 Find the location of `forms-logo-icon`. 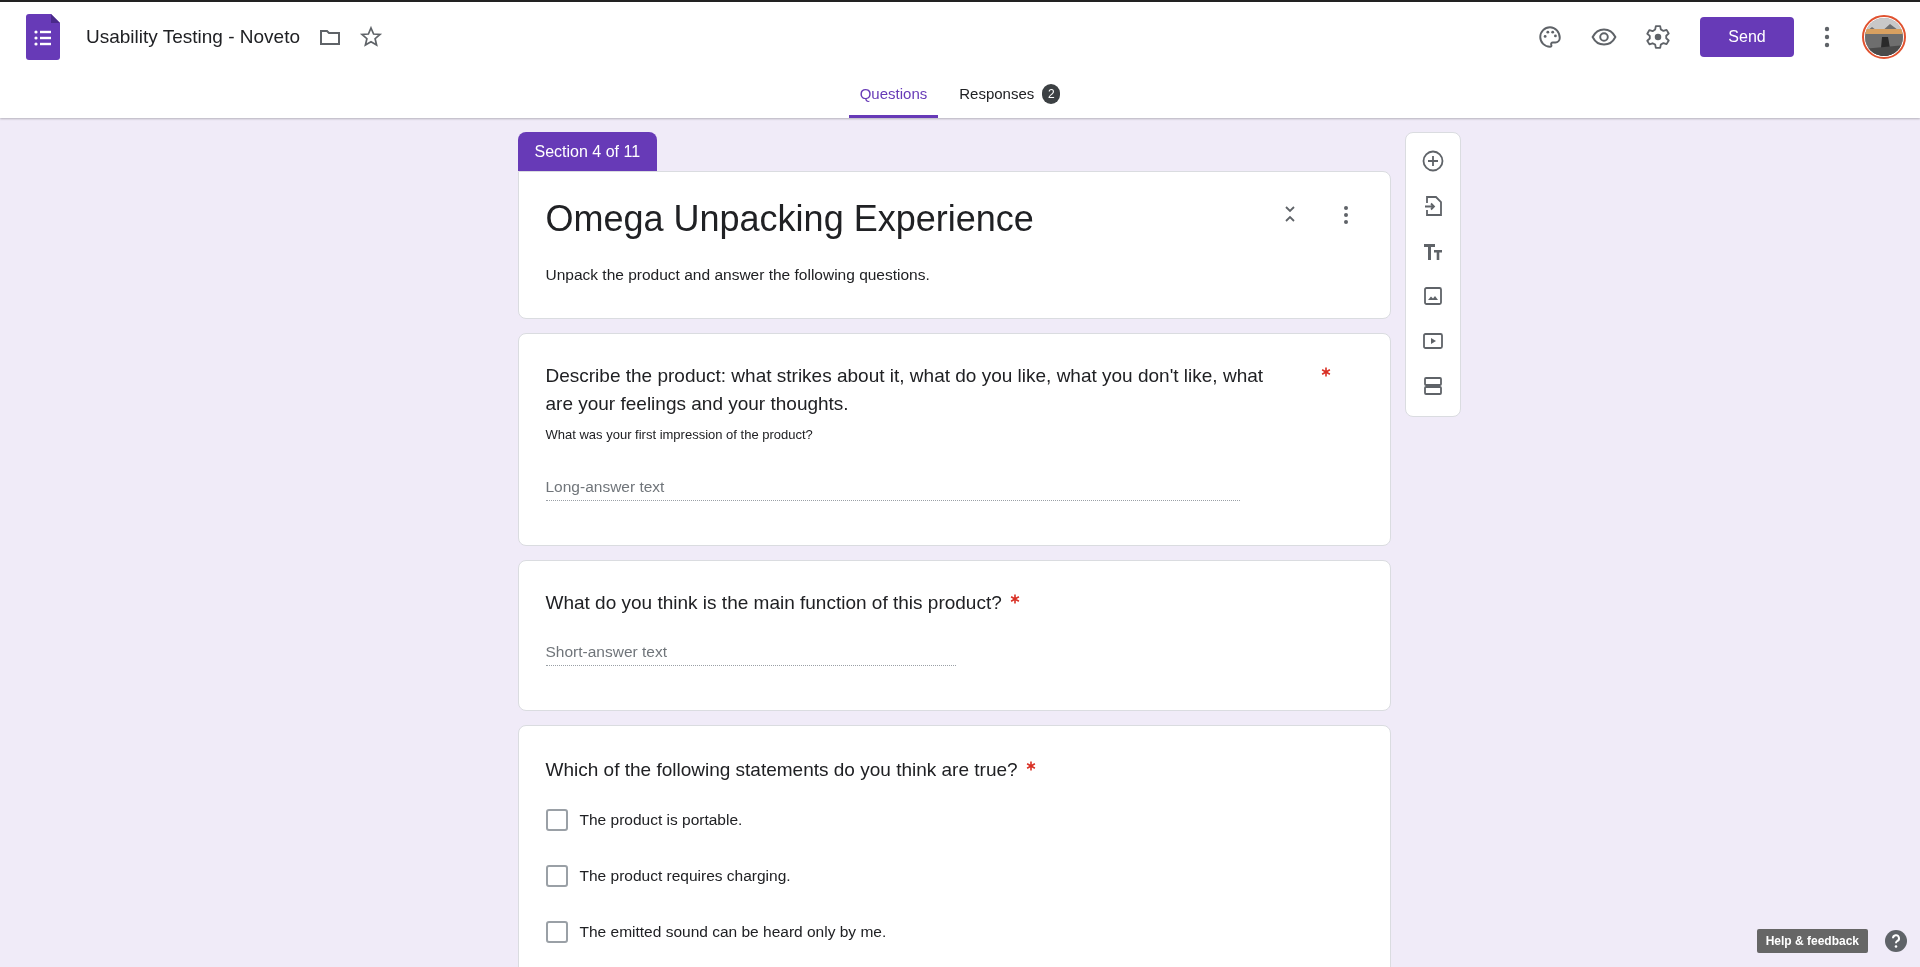

forms-logo-icon is located at coordinates (43, 37).